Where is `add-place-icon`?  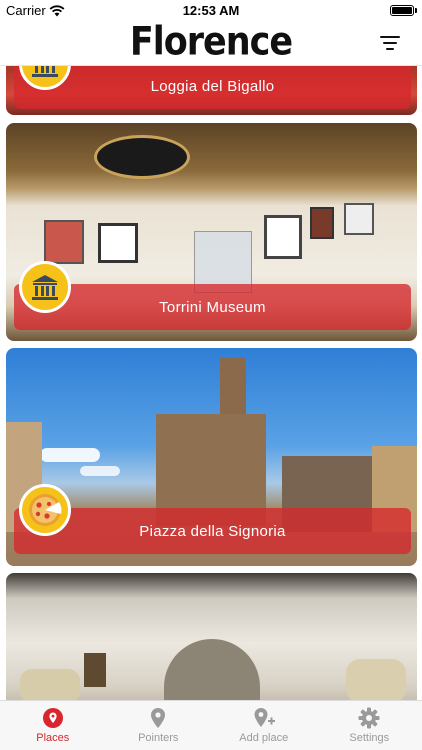 add-place-icon is located at coordinates (264, 717).